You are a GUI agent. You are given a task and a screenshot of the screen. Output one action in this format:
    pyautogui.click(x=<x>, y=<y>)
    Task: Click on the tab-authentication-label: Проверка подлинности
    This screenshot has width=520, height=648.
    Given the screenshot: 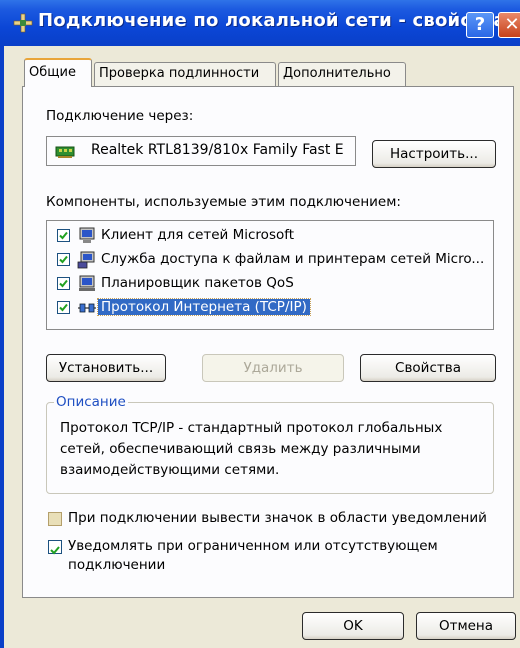 What is the action you would take?
    pyautogui.click(x=179, y=73)
    